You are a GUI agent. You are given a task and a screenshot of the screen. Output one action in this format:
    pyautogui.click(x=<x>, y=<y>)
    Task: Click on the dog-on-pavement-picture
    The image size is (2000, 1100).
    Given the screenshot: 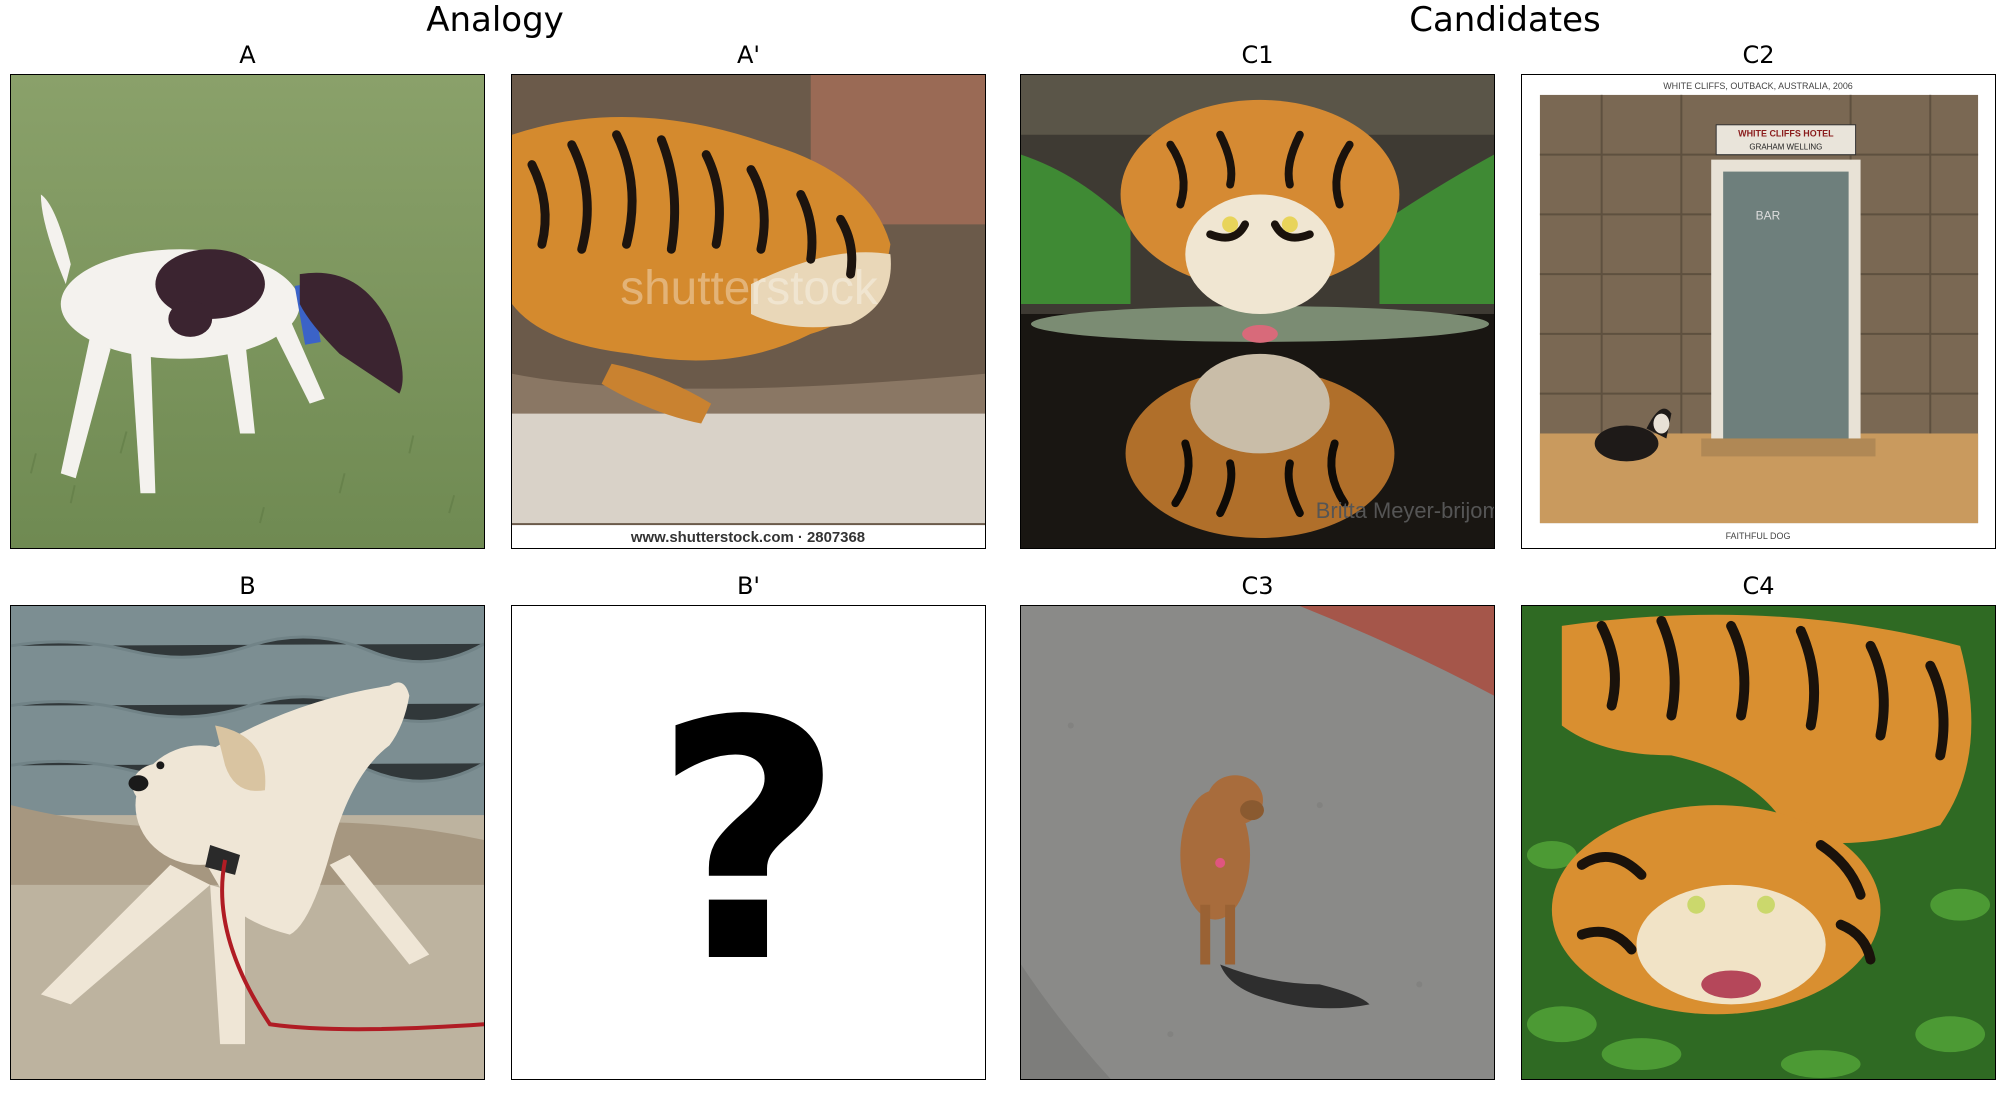 What is the action you would take?
    pyautogui.click(x=1257, y=842)
    